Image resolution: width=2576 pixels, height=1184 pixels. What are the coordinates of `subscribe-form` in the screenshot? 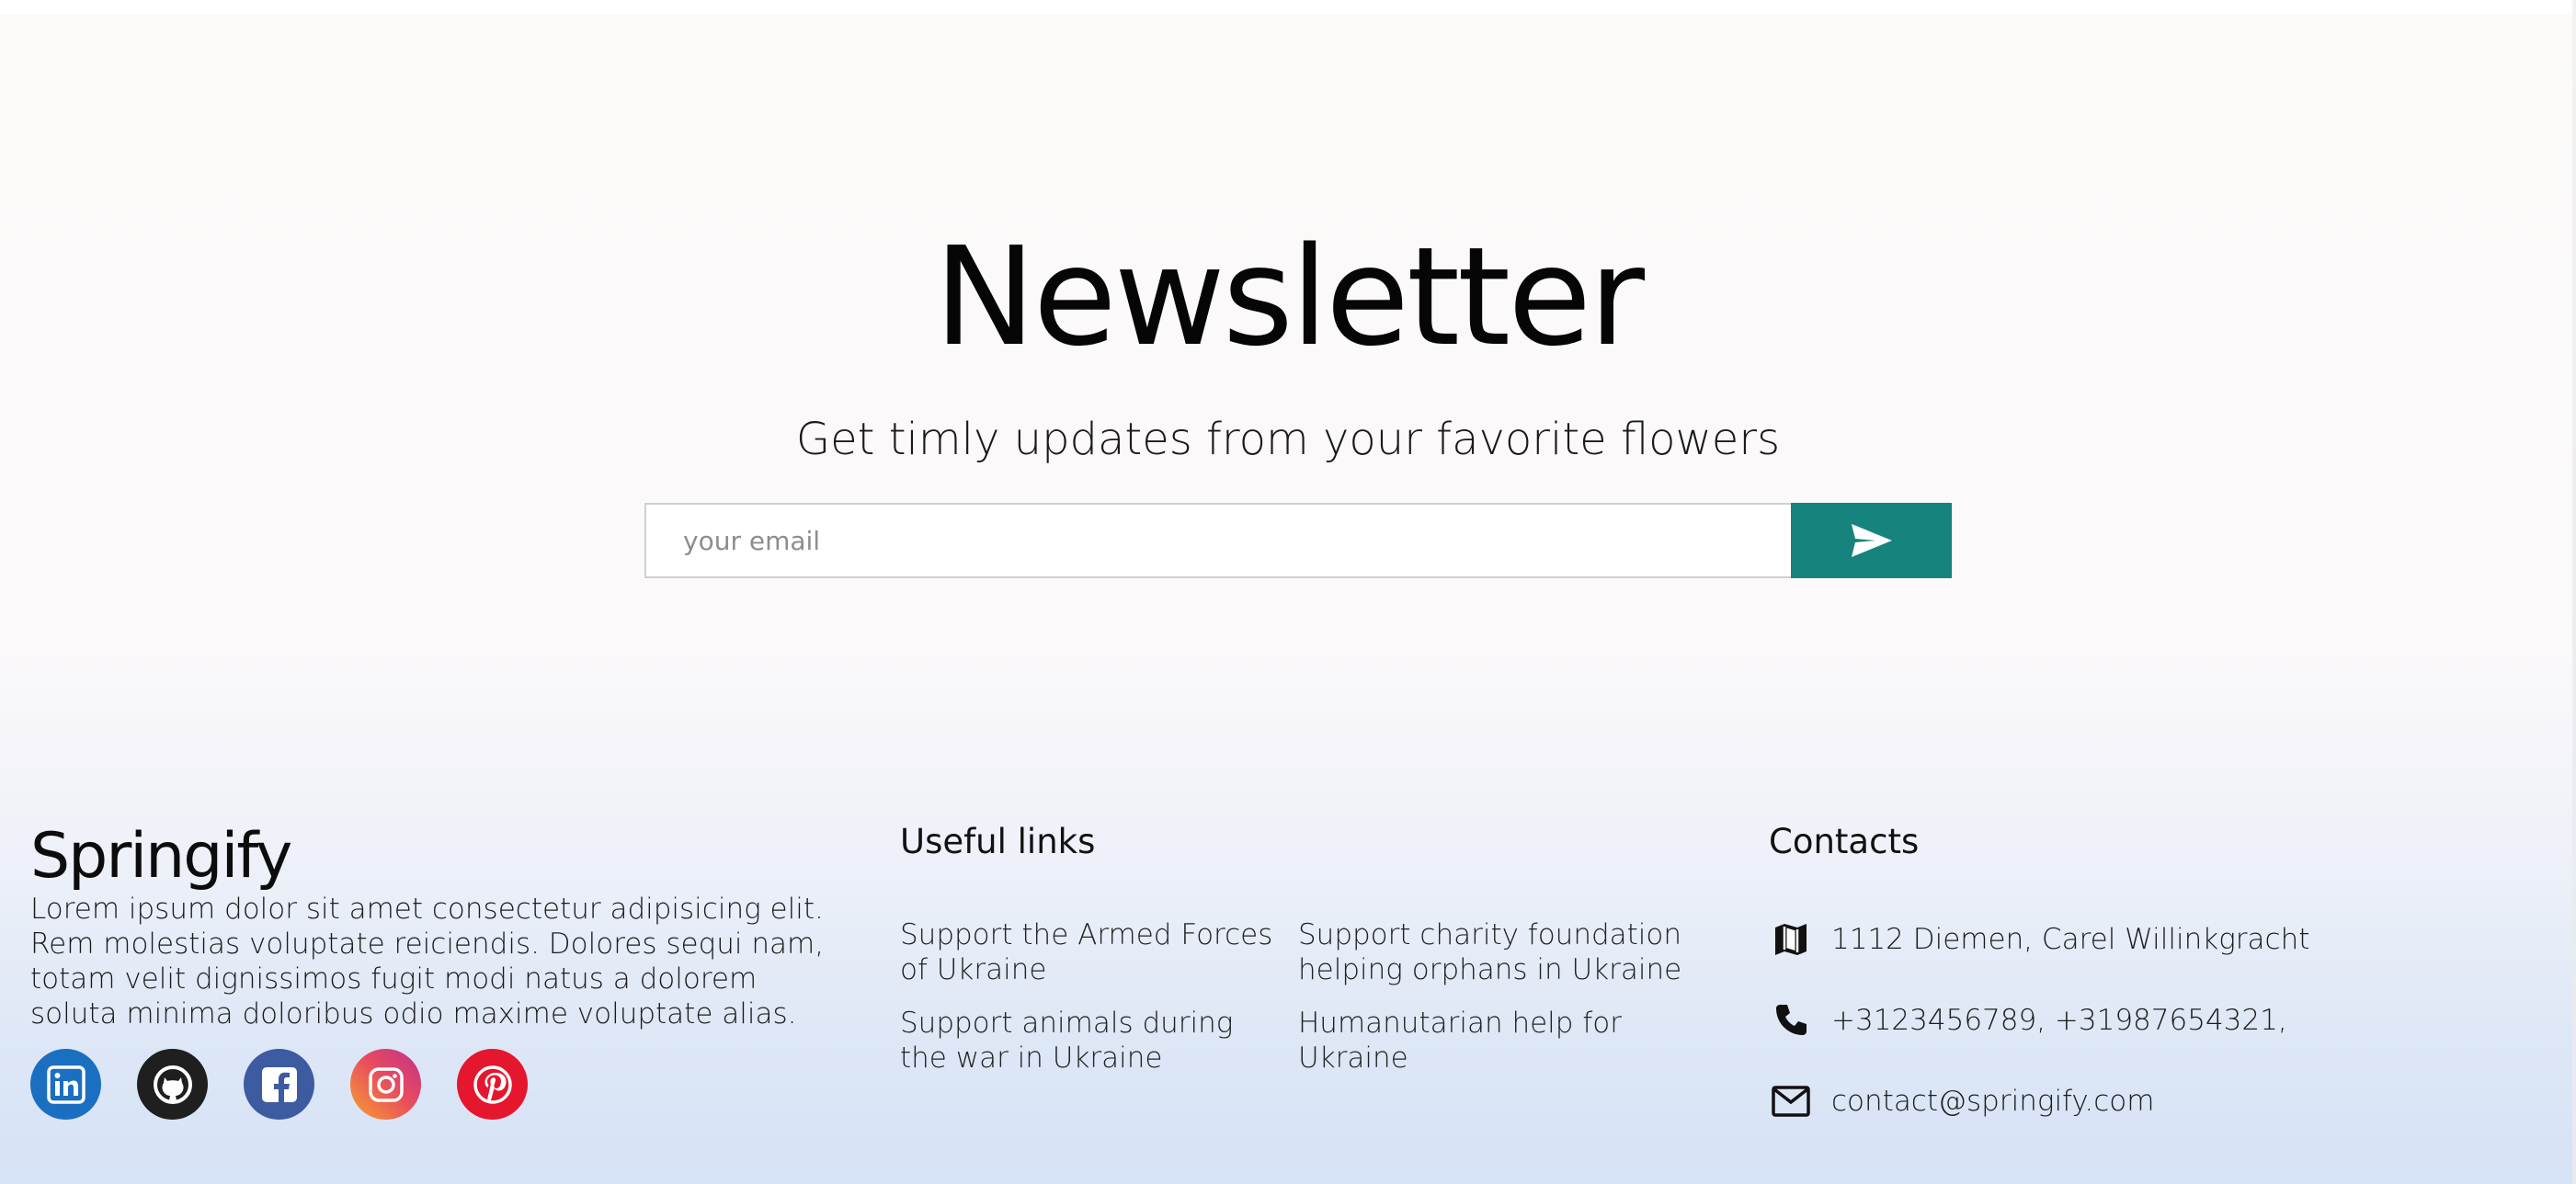 It's located at (1298, 540).